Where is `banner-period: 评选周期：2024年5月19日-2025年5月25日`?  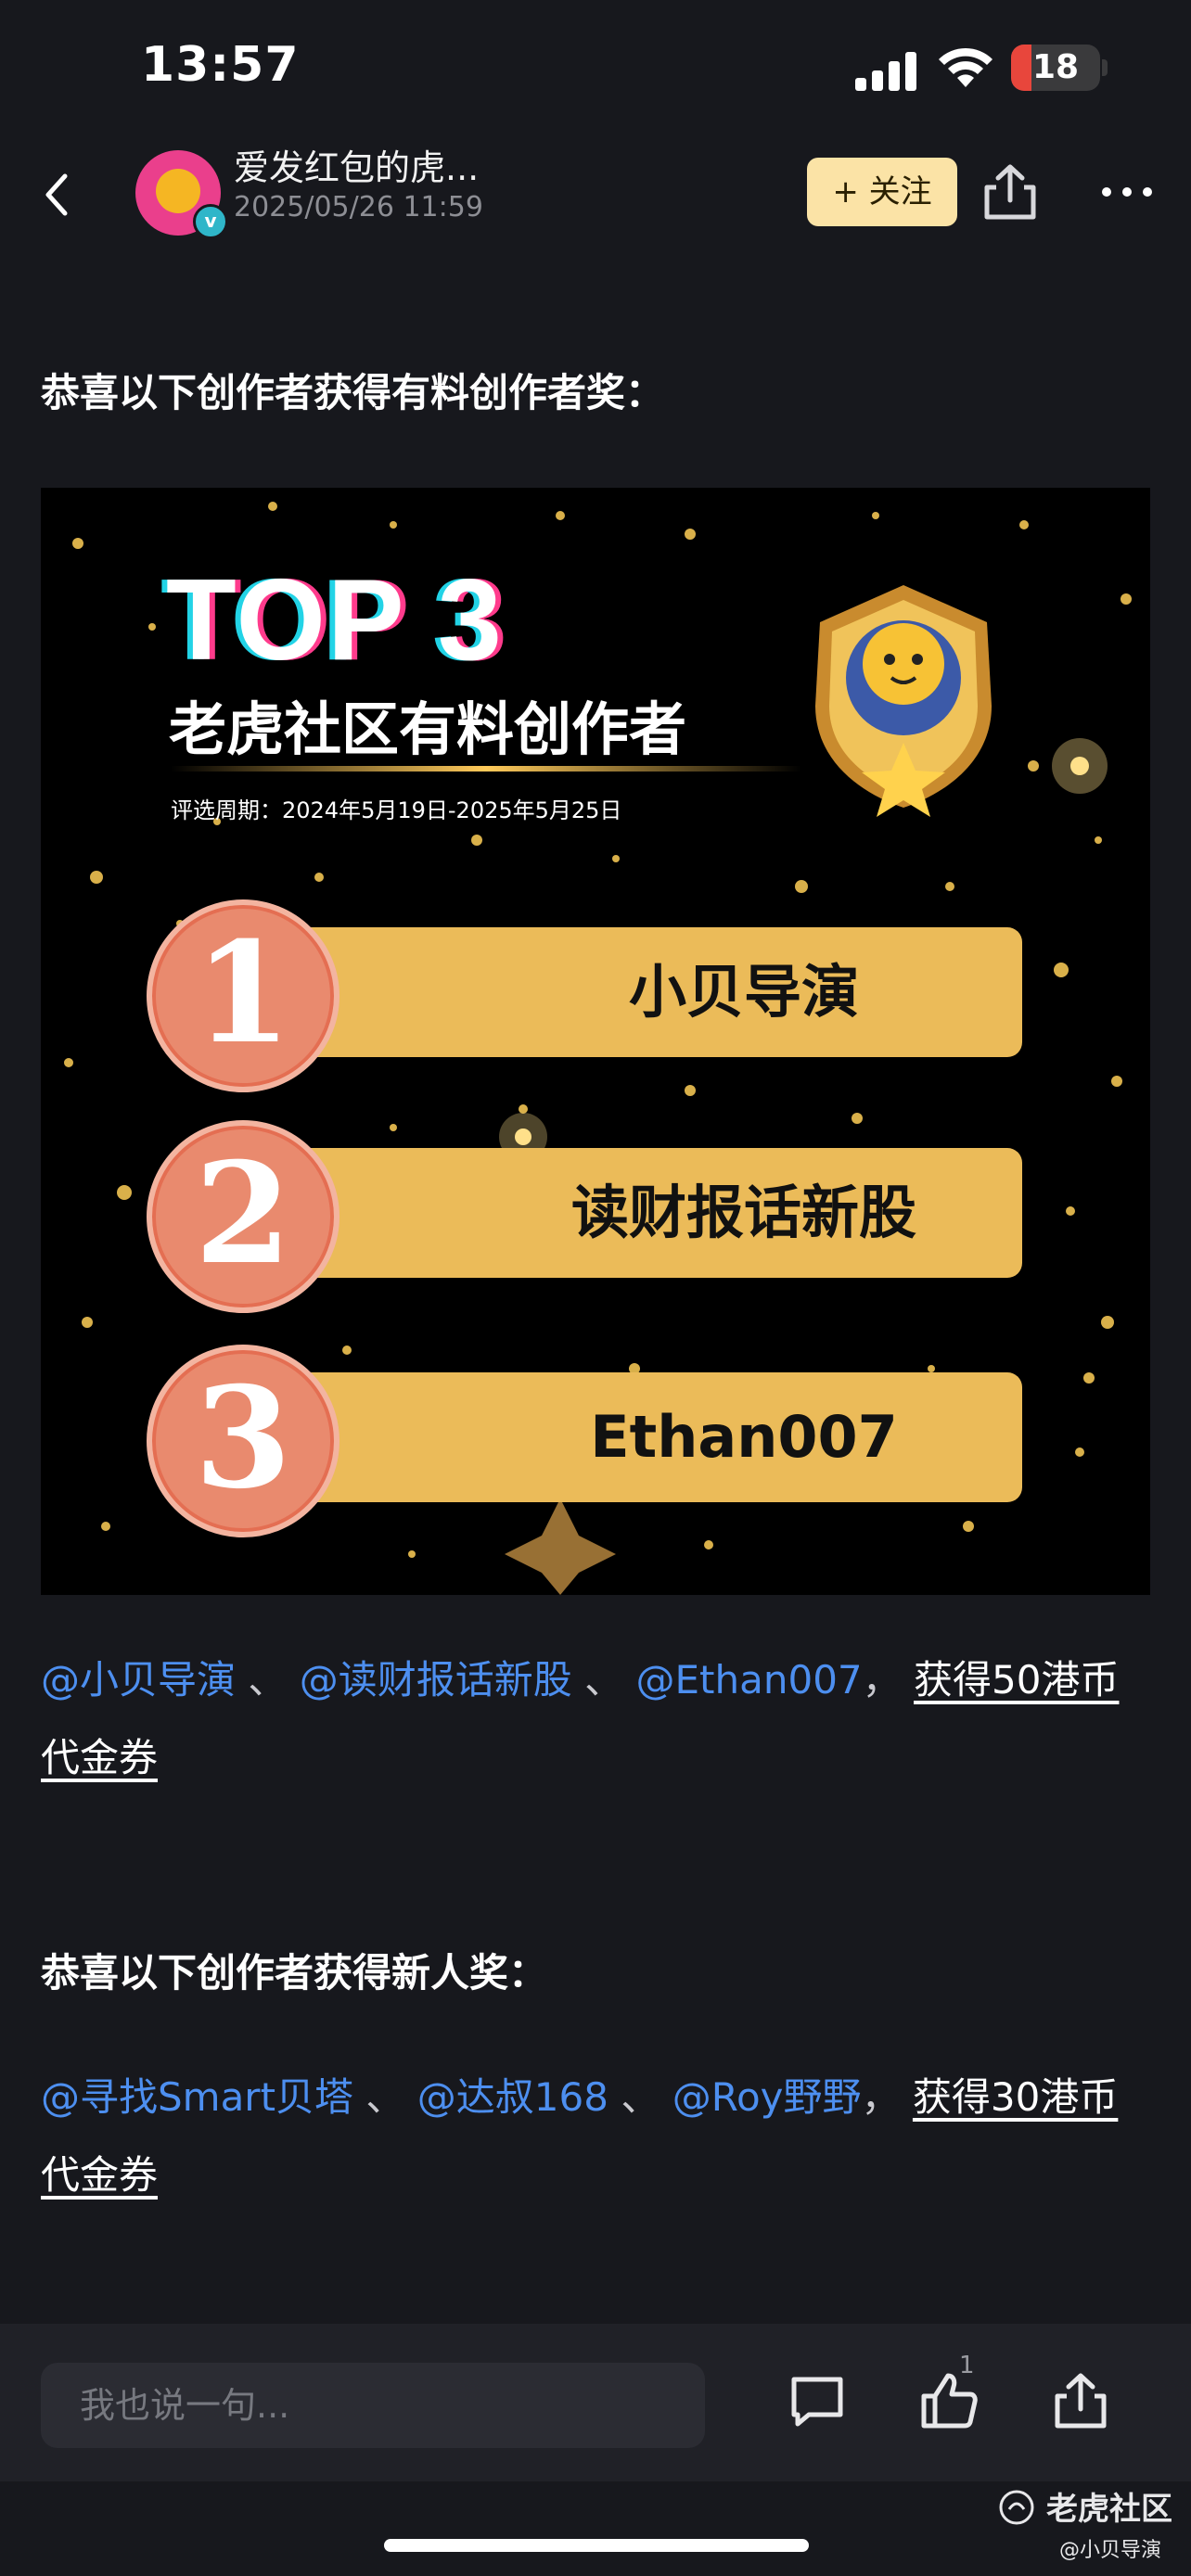 banner-period: 评选周期：2024年5月19日-2025年5月25日 is located at coordinates (396, 810).